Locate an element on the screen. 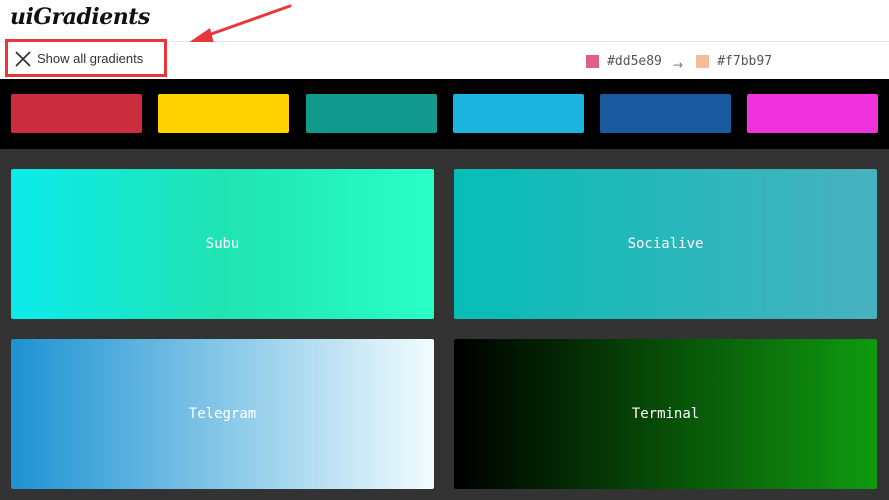 The height and width of the screenshot is (500, 889). gradient-name: Terminal is located at coordinates (665, 414).